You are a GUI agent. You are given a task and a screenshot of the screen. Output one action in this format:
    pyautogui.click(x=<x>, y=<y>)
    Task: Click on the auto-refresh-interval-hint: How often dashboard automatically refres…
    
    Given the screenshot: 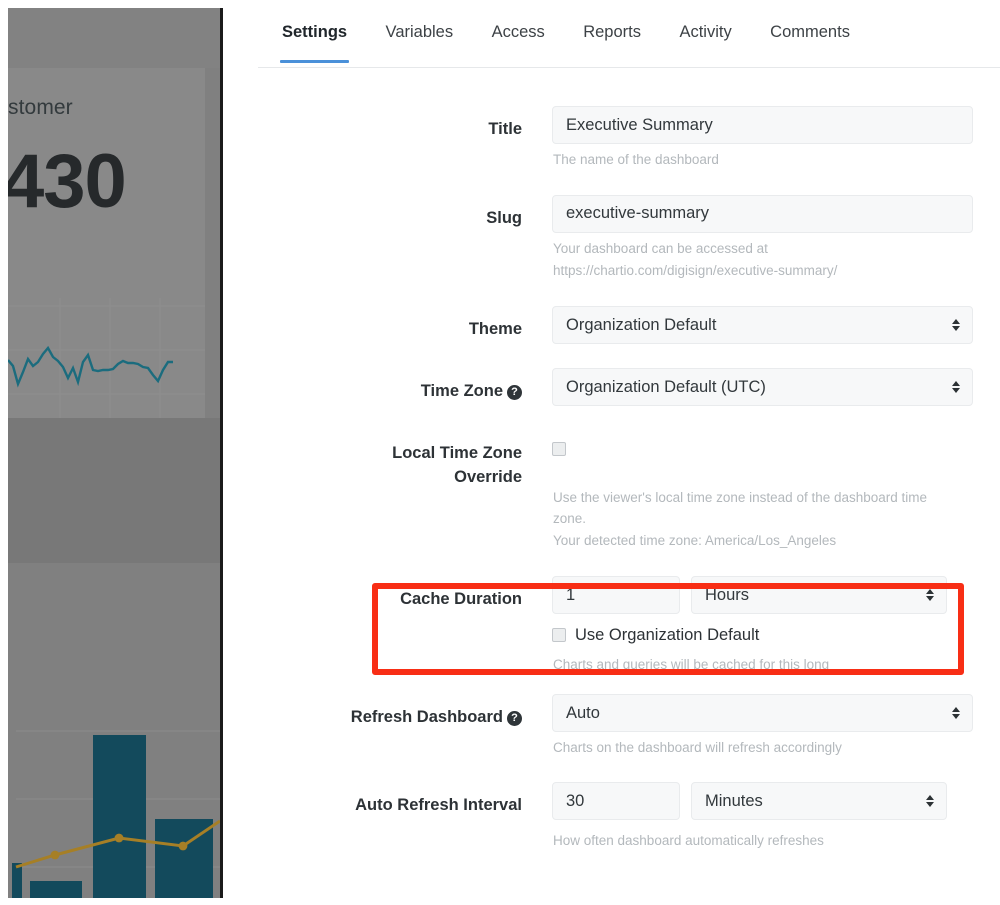 What is the action you would take?
    pyautogui.click(x=688, y=841)
    